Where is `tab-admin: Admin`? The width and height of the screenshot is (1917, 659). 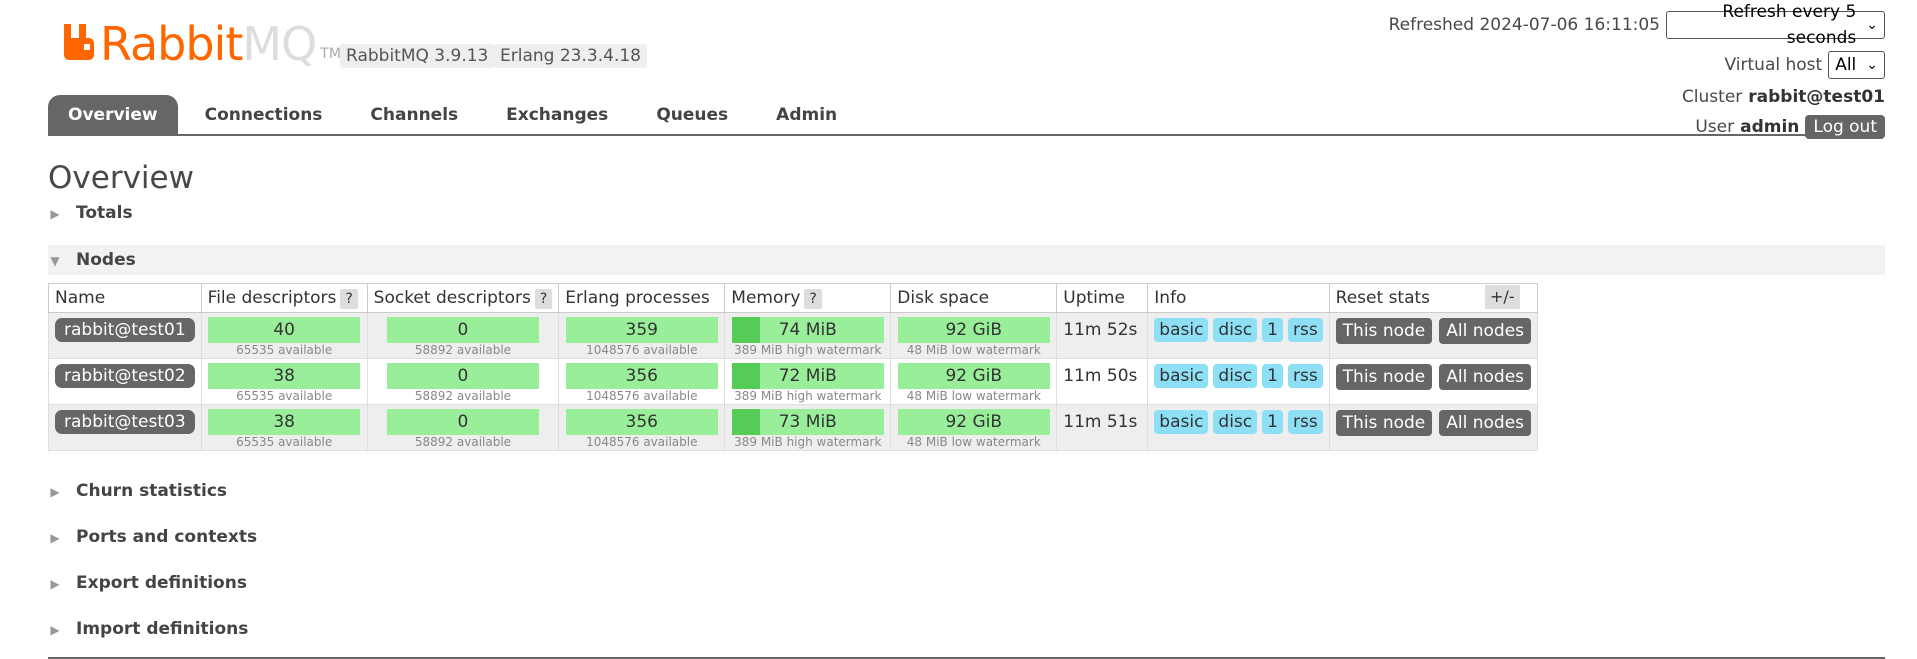 tab-admin: Admin is located at coordinates (806, 115).